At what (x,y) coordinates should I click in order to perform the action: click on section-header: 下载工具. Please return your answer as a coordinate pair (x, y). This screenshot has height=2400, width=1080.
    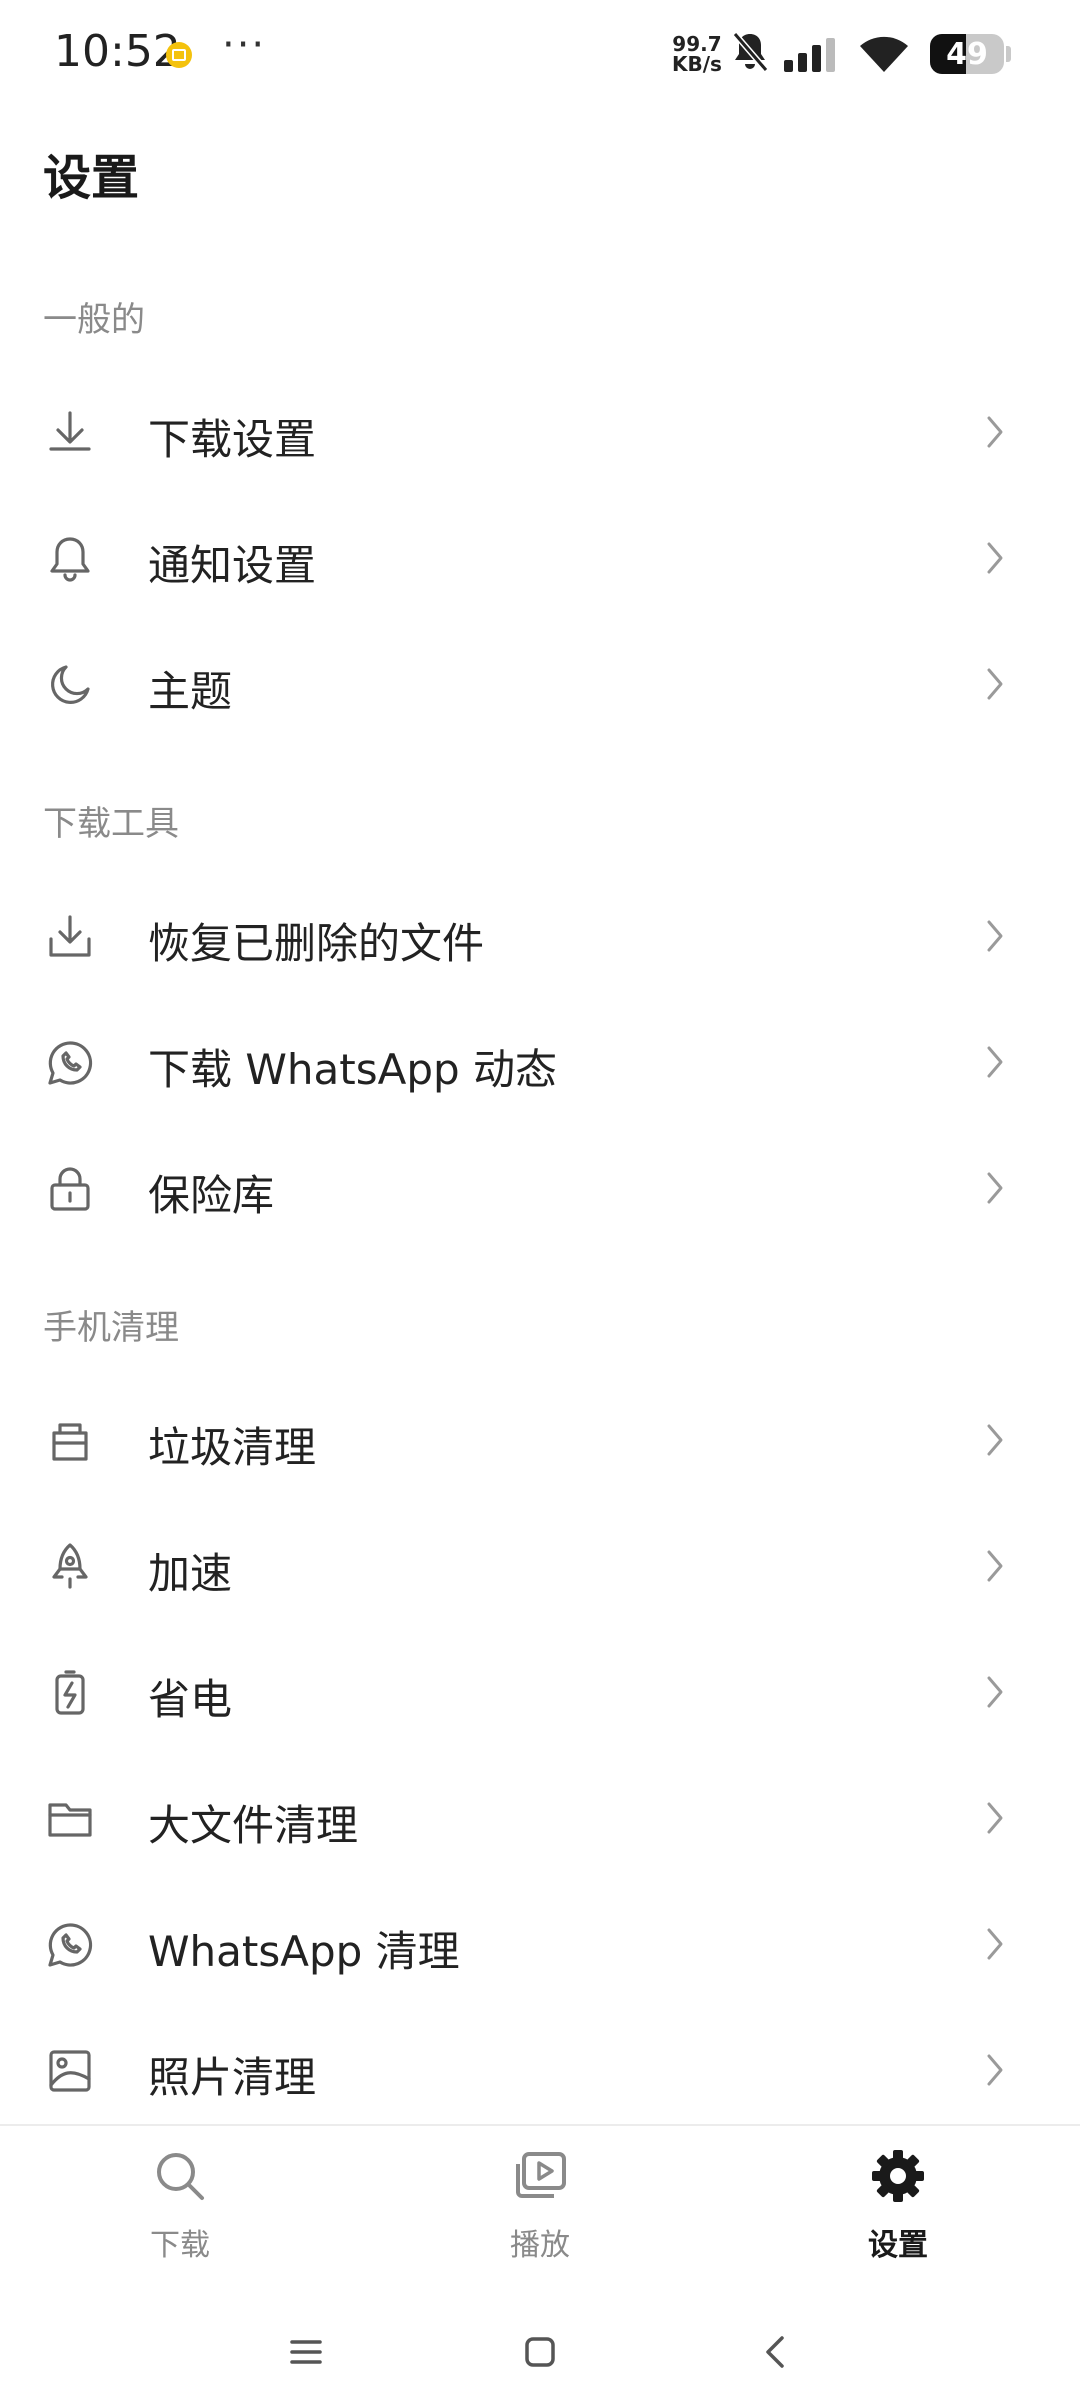
    Looking at the image, I should click on (111, 824).